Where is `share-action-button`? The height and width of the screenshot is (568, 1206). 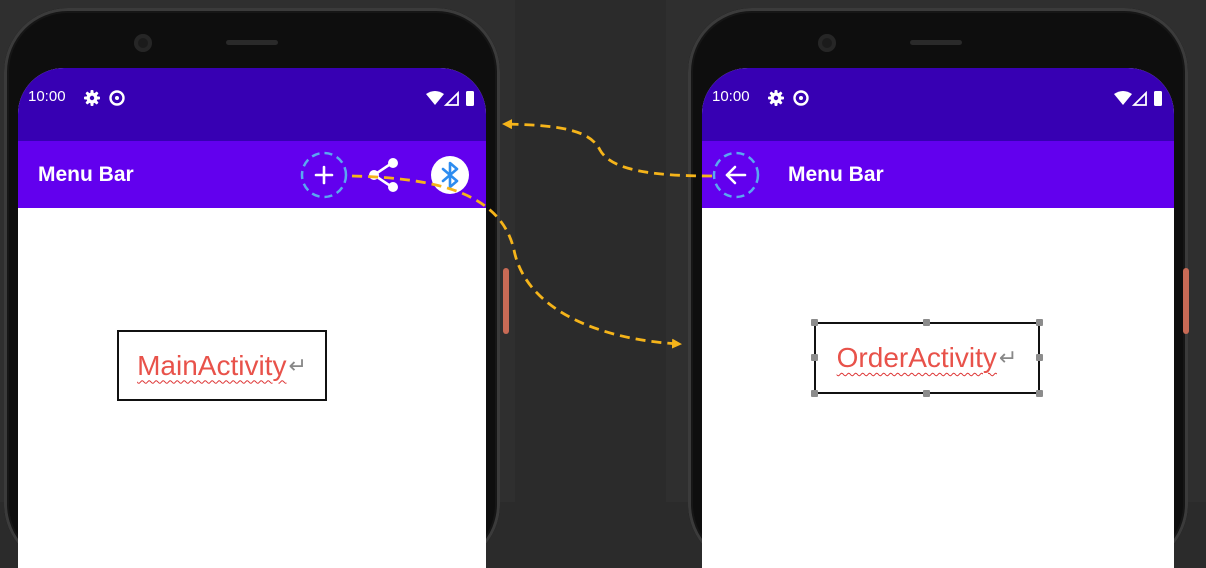
share-action-button is located at coordinates (384, 175).